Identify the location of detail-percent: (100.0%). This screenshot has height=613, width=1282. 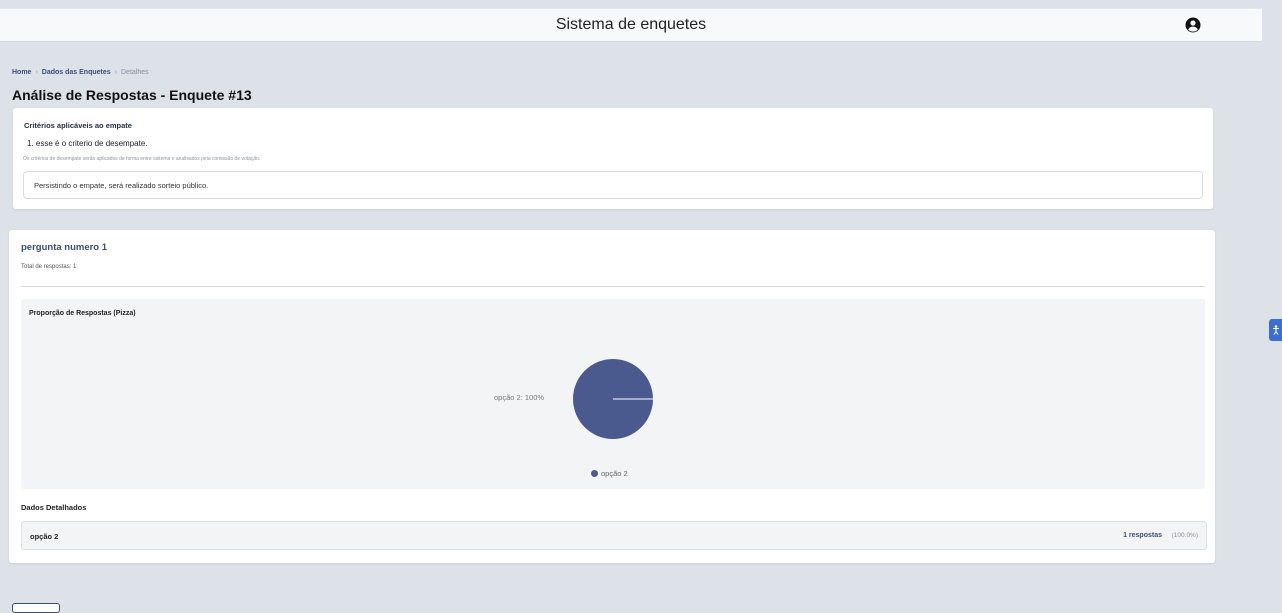
(1184, 535).